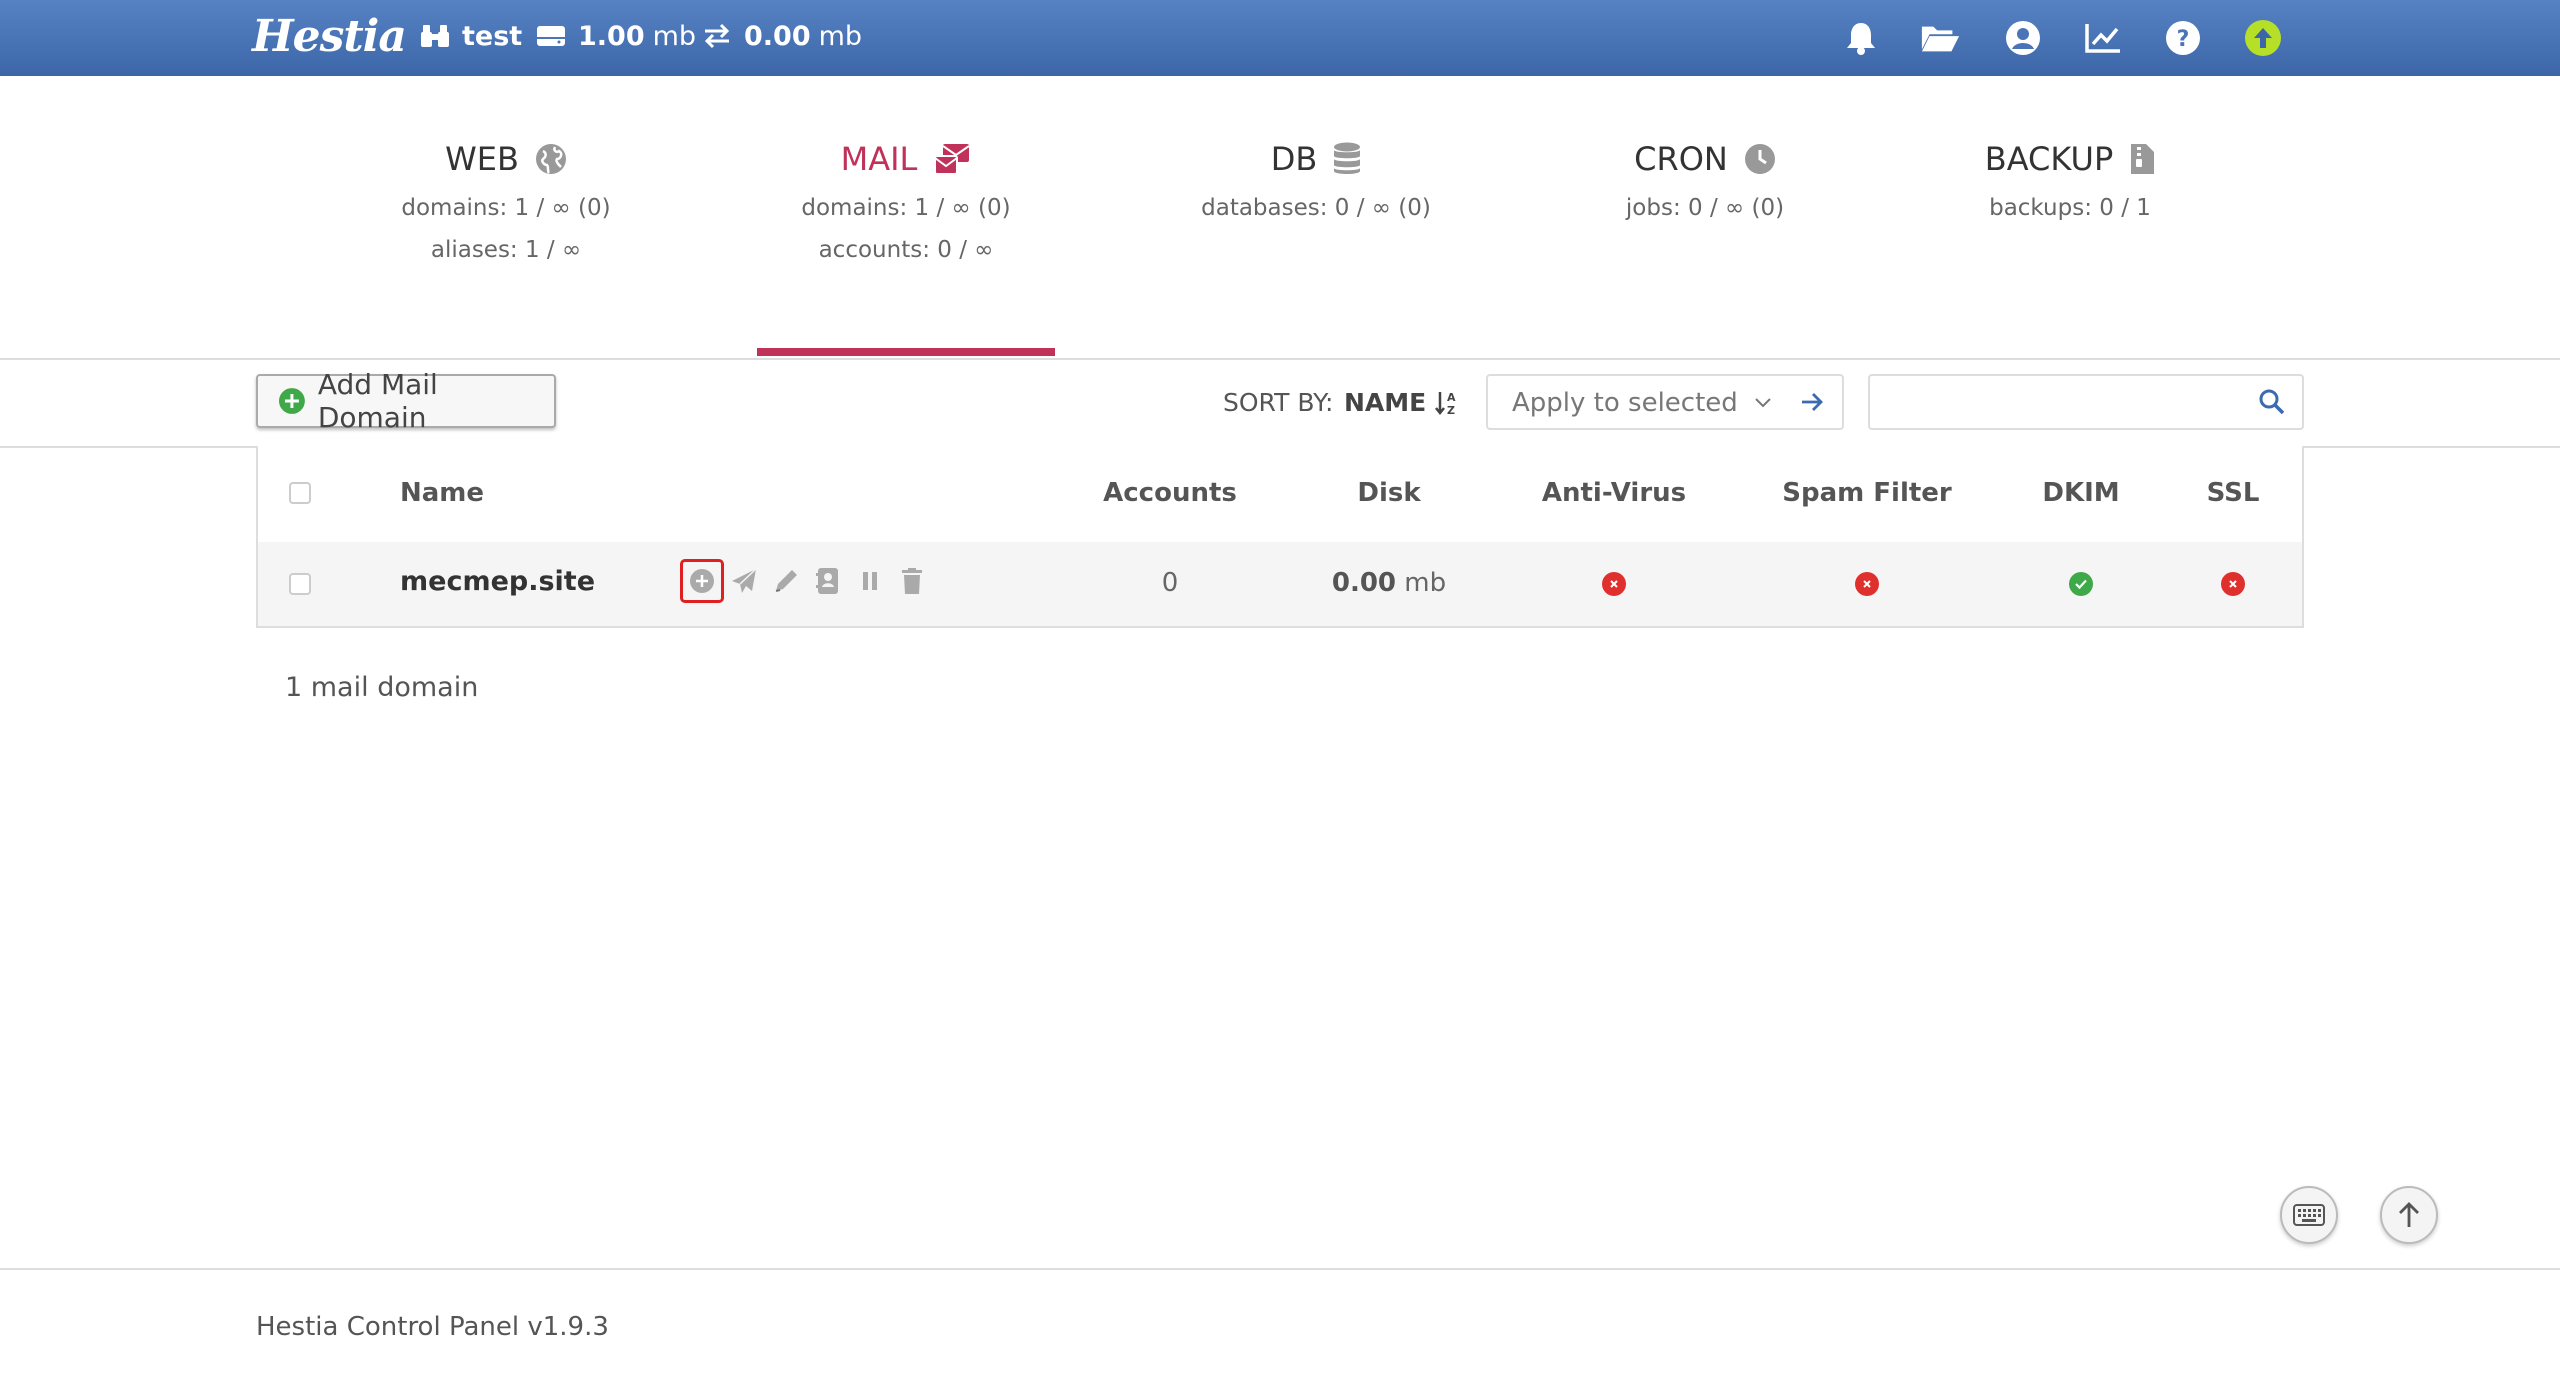 The width and height of the screenshot is (2560, 1390). What do you see at coordinates (2062, 403) in the screenshot?
I see `search-input` at bounding box center [2062, 403].